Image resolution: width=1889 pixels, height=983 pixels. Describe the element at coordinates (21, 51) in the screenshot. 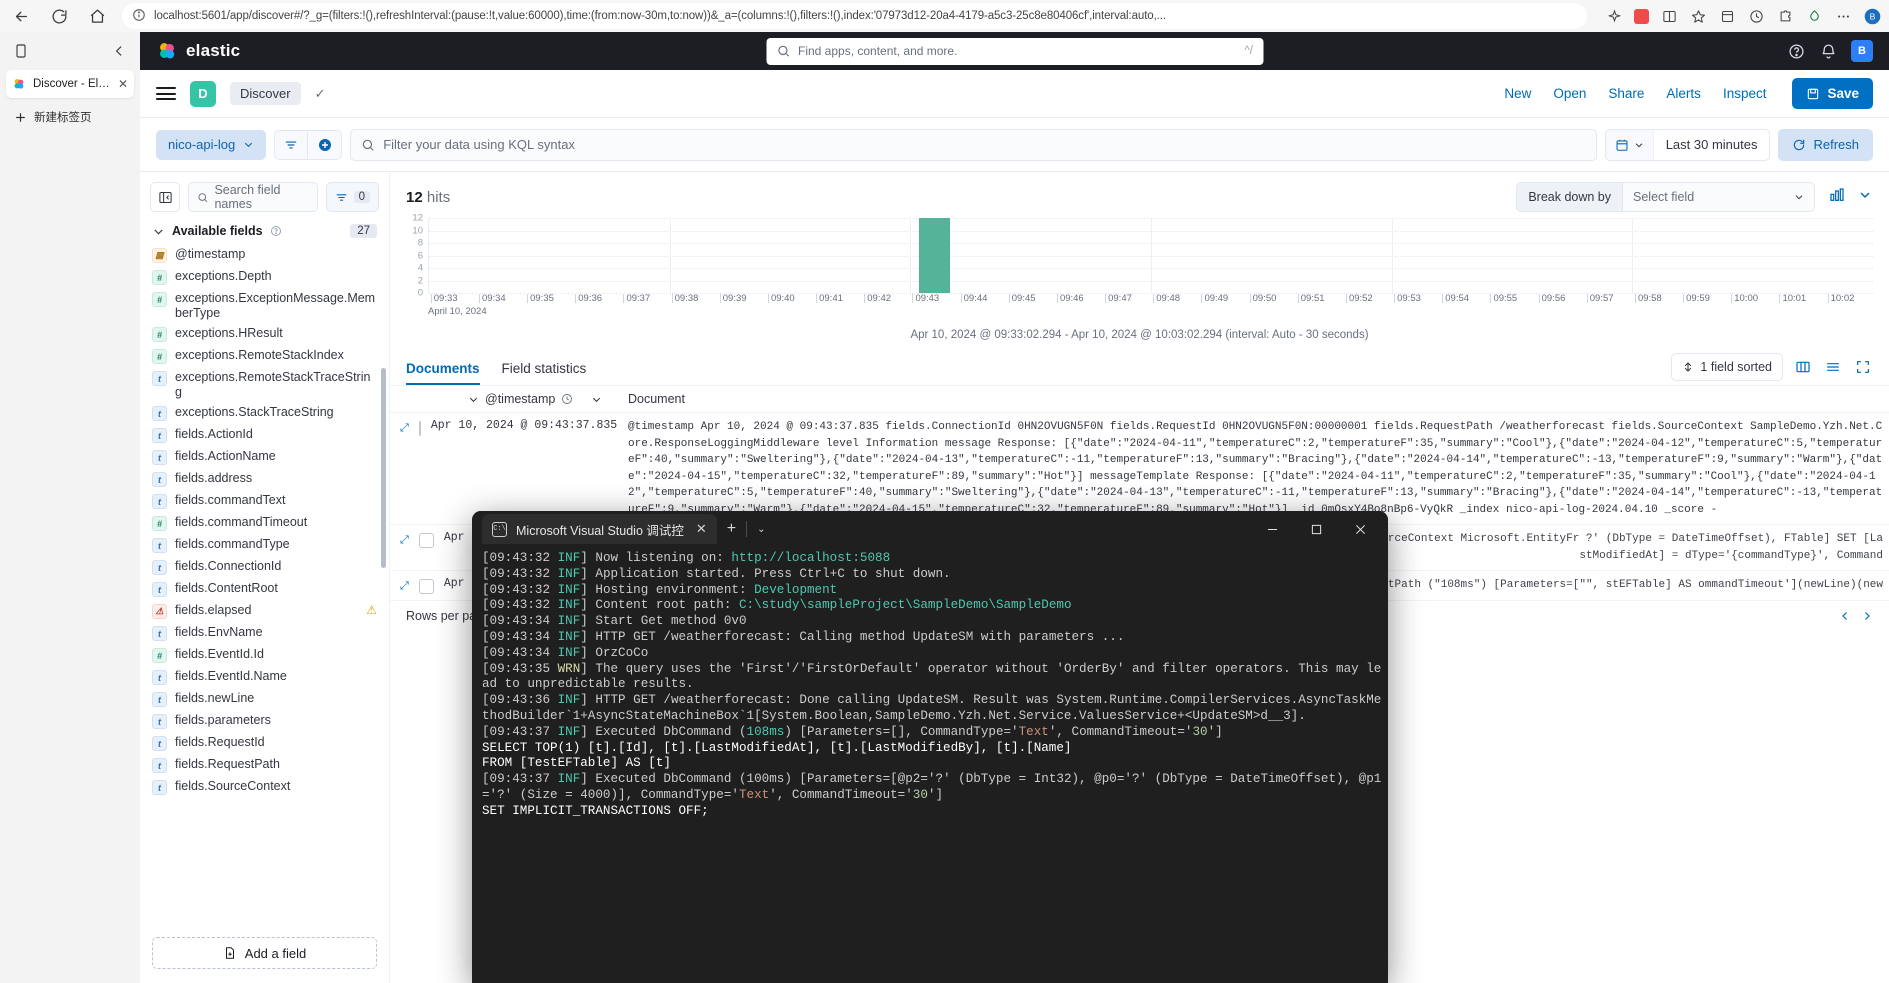

I see `tab-actions-icon` at that location.